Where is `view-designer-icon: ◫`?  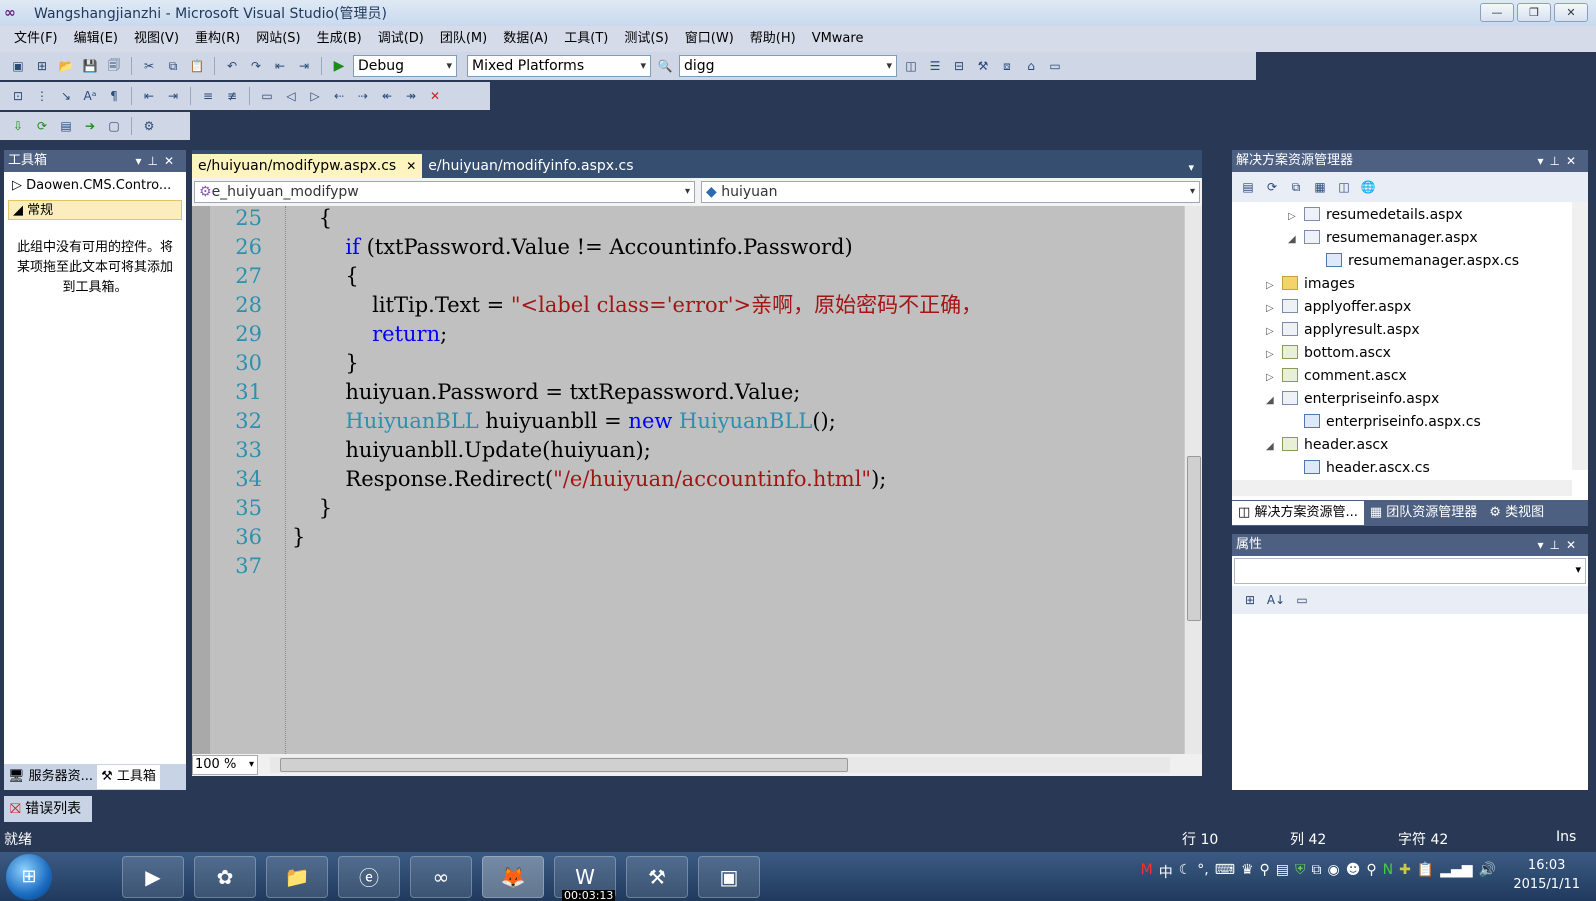
view-designer-icon: ◫ is located at coordinates (1344, 187).